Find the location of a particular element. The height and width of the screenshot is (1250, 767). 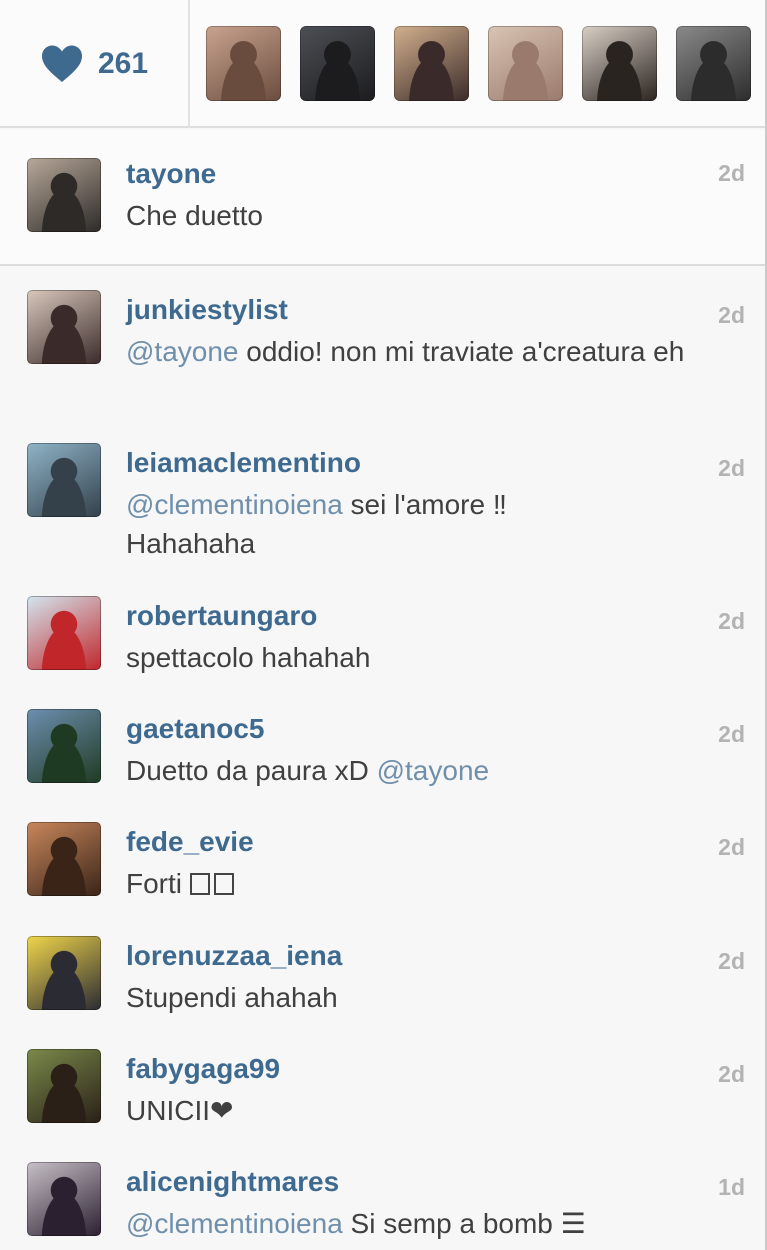

username: fede_evie is located at coordinates (190, 842).